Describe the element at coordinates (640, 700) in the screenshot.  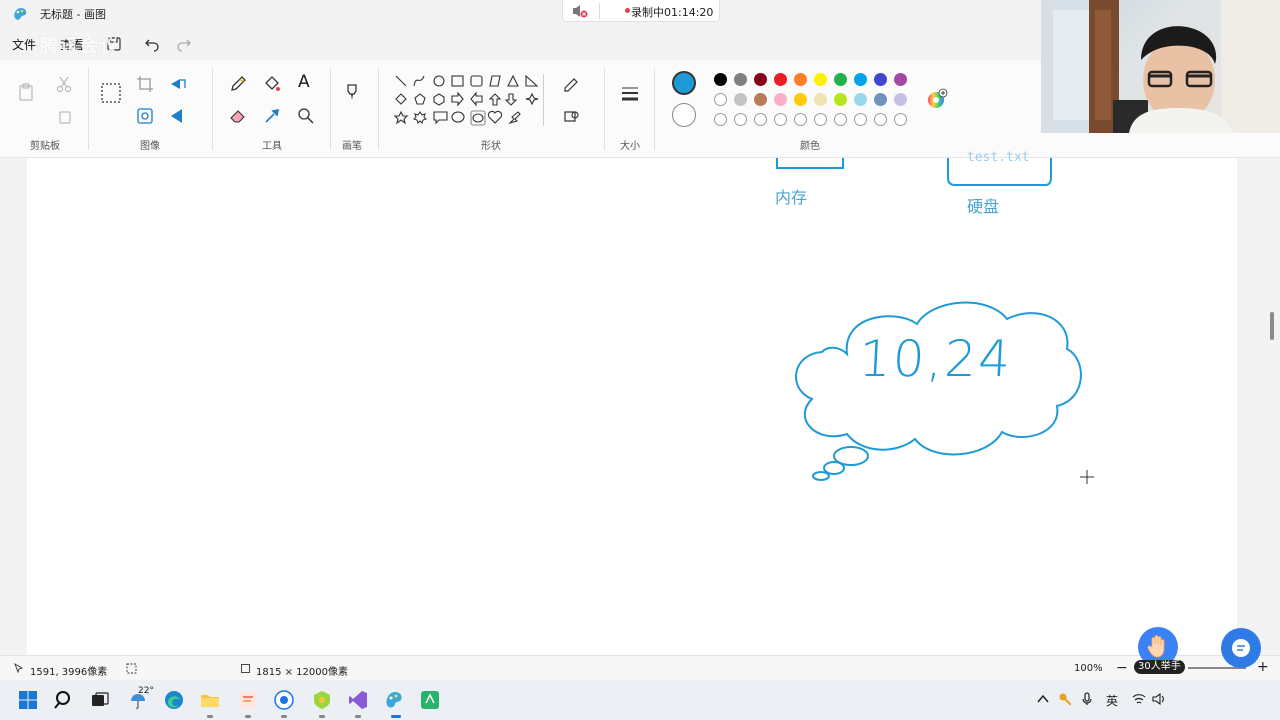
I see `taskbar: 22° 英` at that location.